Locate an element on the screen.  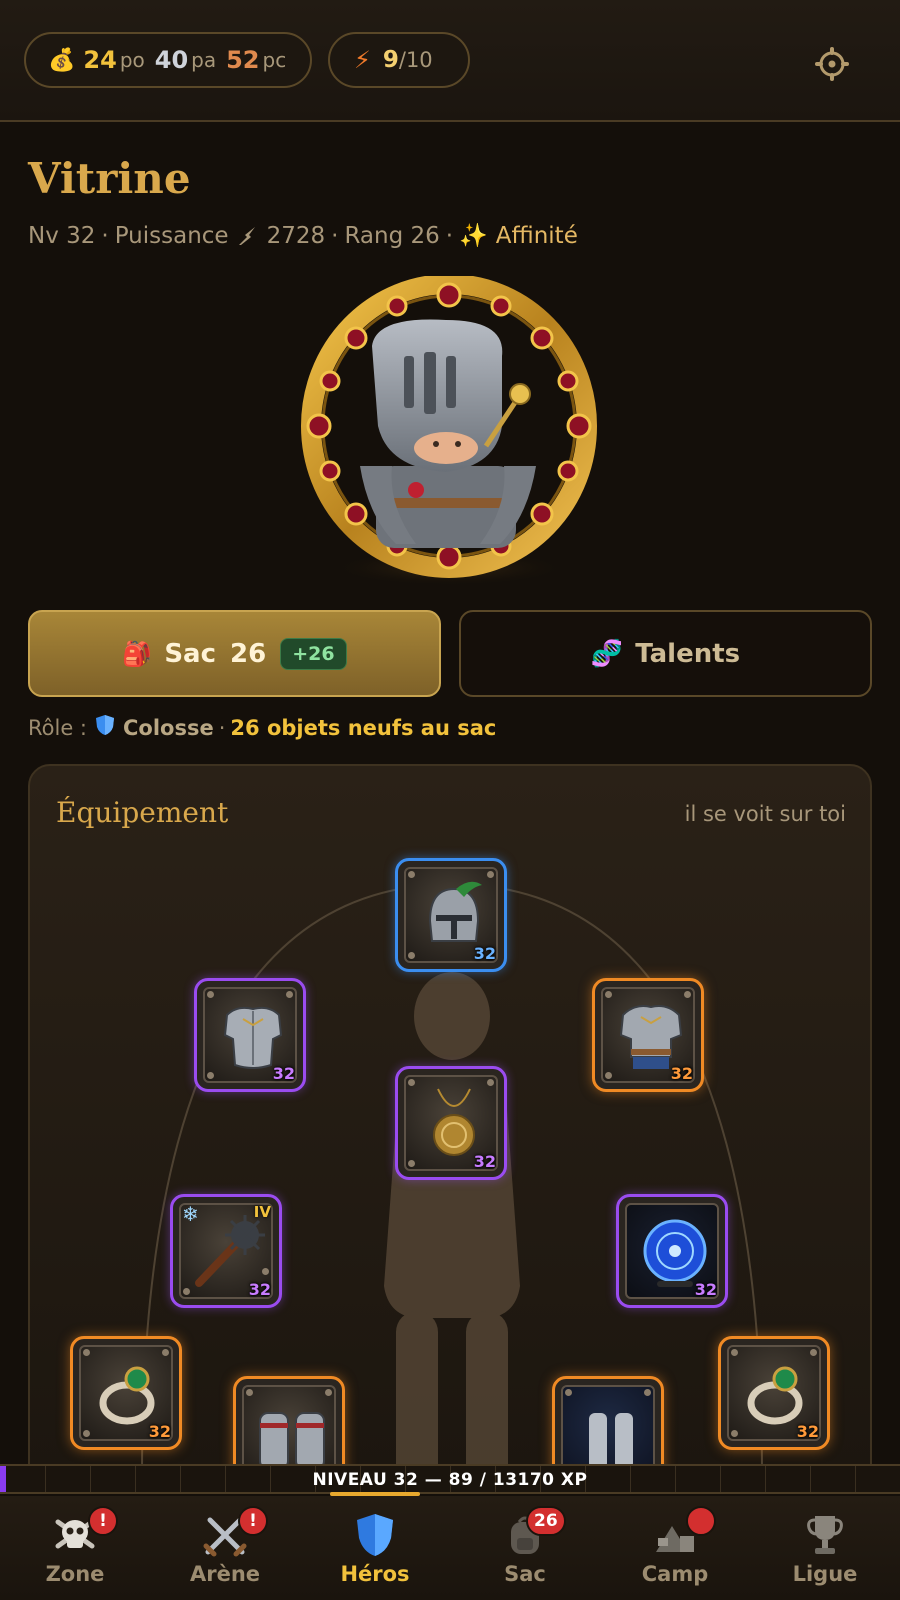
money-bag-icon: 💰 is located at coordinates (62, 60).